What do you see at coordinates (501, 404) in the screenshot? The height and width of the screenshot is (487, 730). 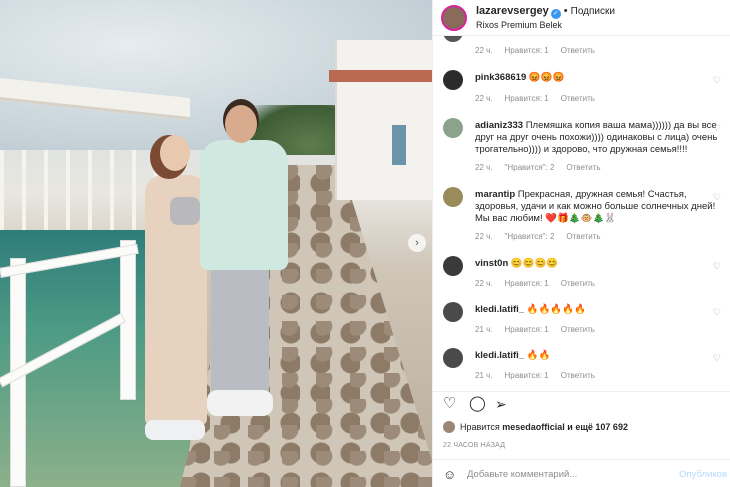 I see `share-send-icon: ➢` at bounding box center [501, 404].